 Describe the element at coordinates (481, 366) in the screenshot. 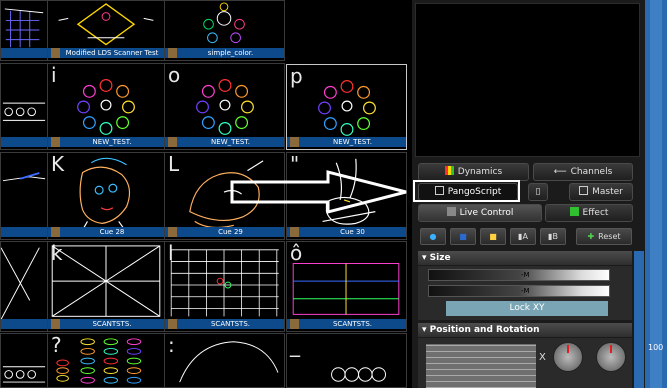

I see `position-pad` at that location.